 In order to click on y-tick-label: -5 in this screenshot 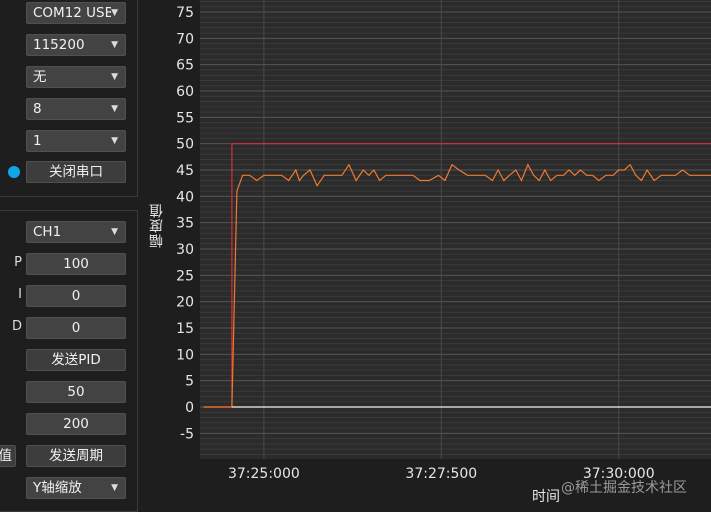, I will do `click(187, 434)`.